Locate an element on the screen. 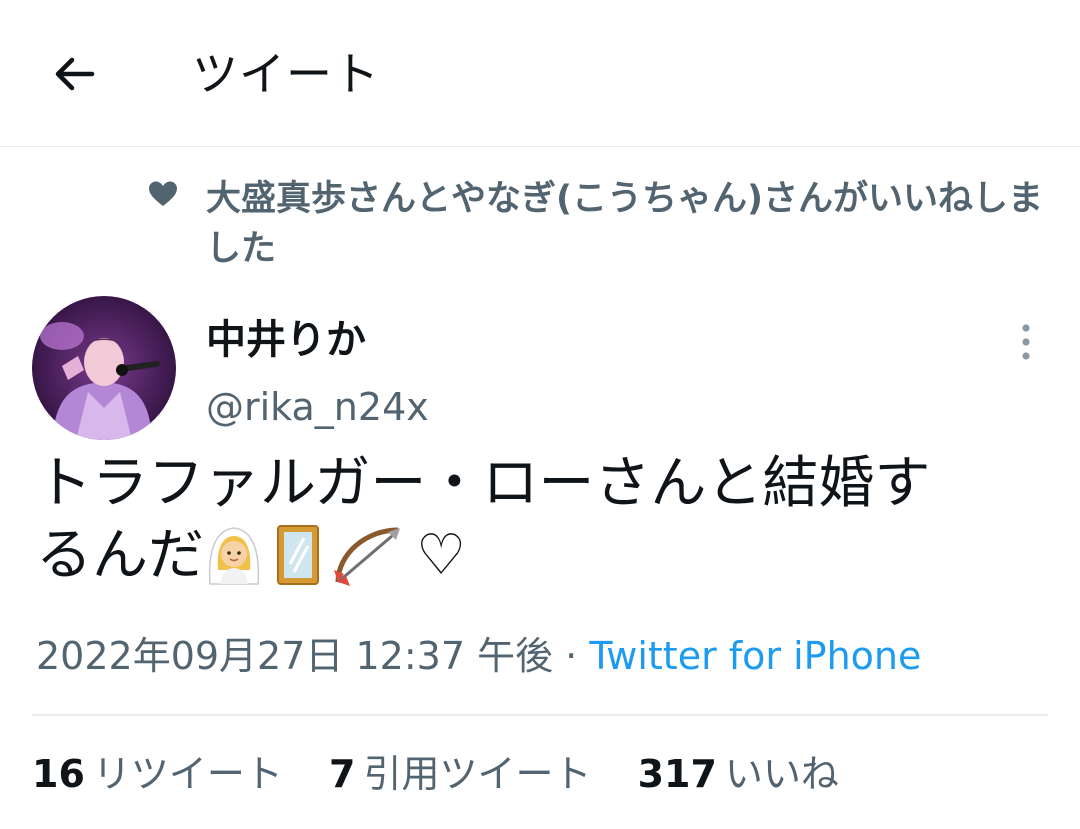  likes-stat: 317 いいね is located at coordinates (738, 774).